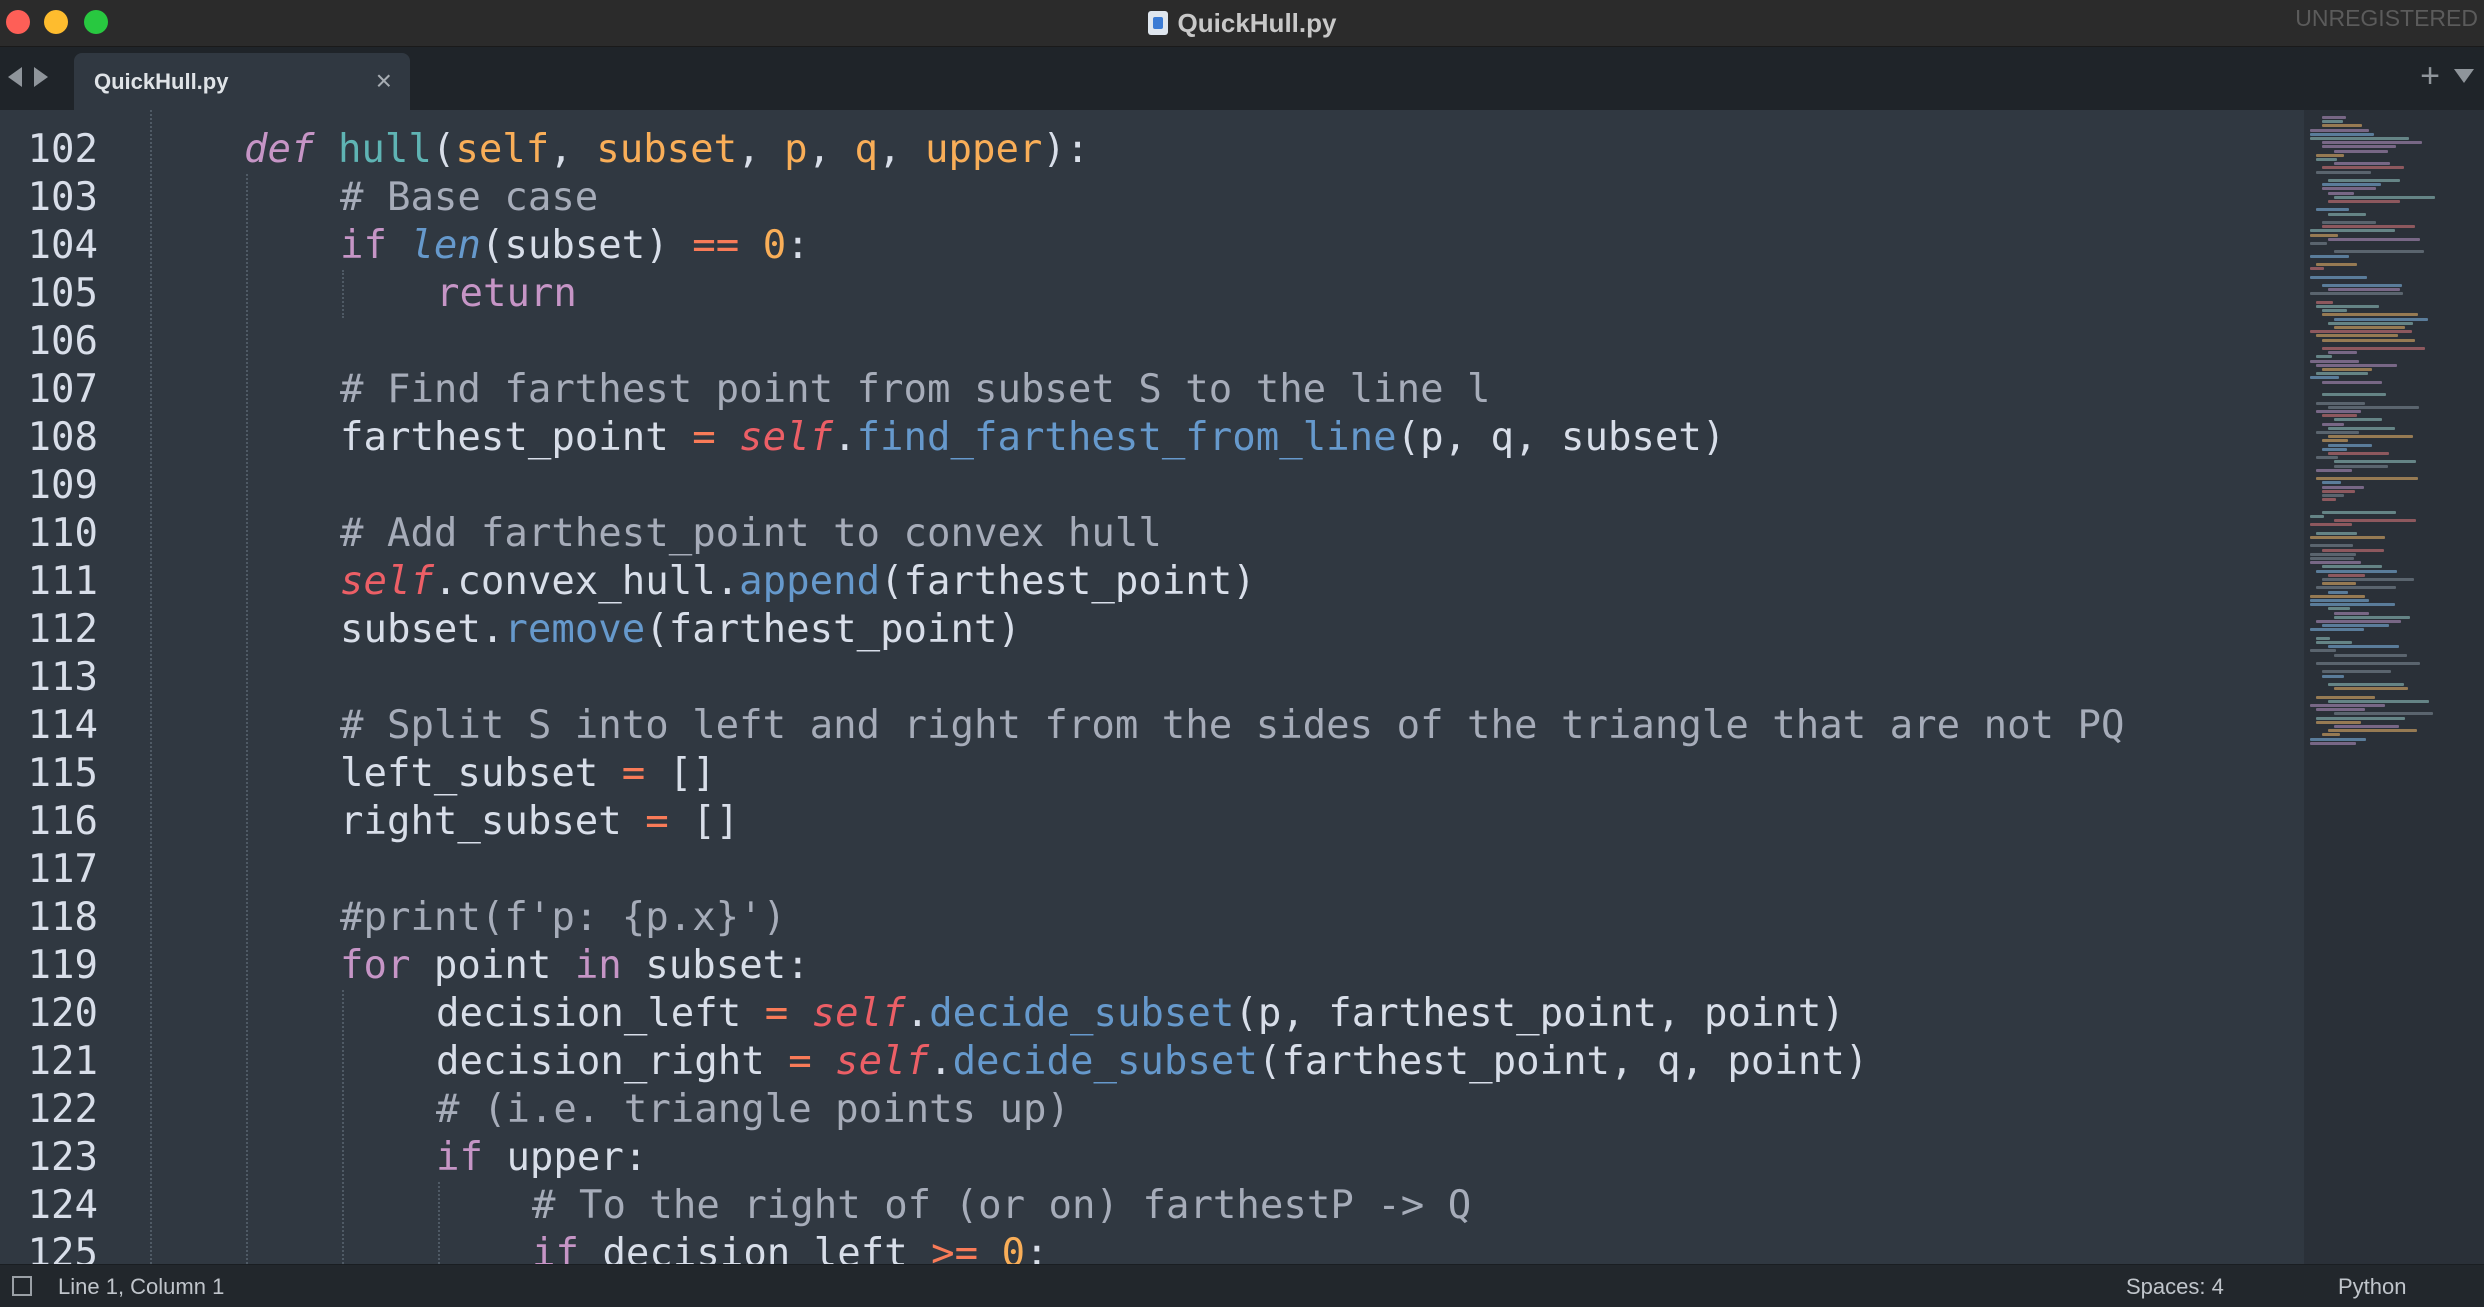 The height and width of the screenshot is (1307, 2484). I want to click on code-text: if len(subset) == 0:, so click(575, 246).